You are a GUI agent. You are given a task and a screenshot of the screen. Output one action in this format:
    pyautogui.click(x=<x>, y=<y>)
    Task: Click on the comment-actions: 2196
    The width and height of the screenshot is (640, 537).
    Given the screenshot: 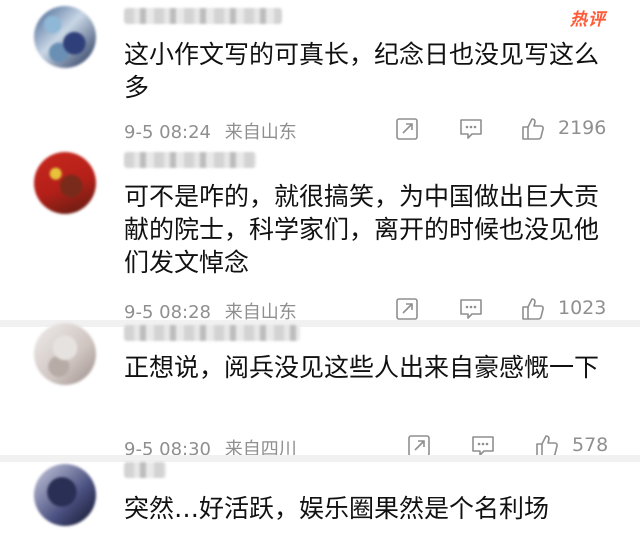 What is the action you would take?
    pyautogui.click(x=320, y=130)
    